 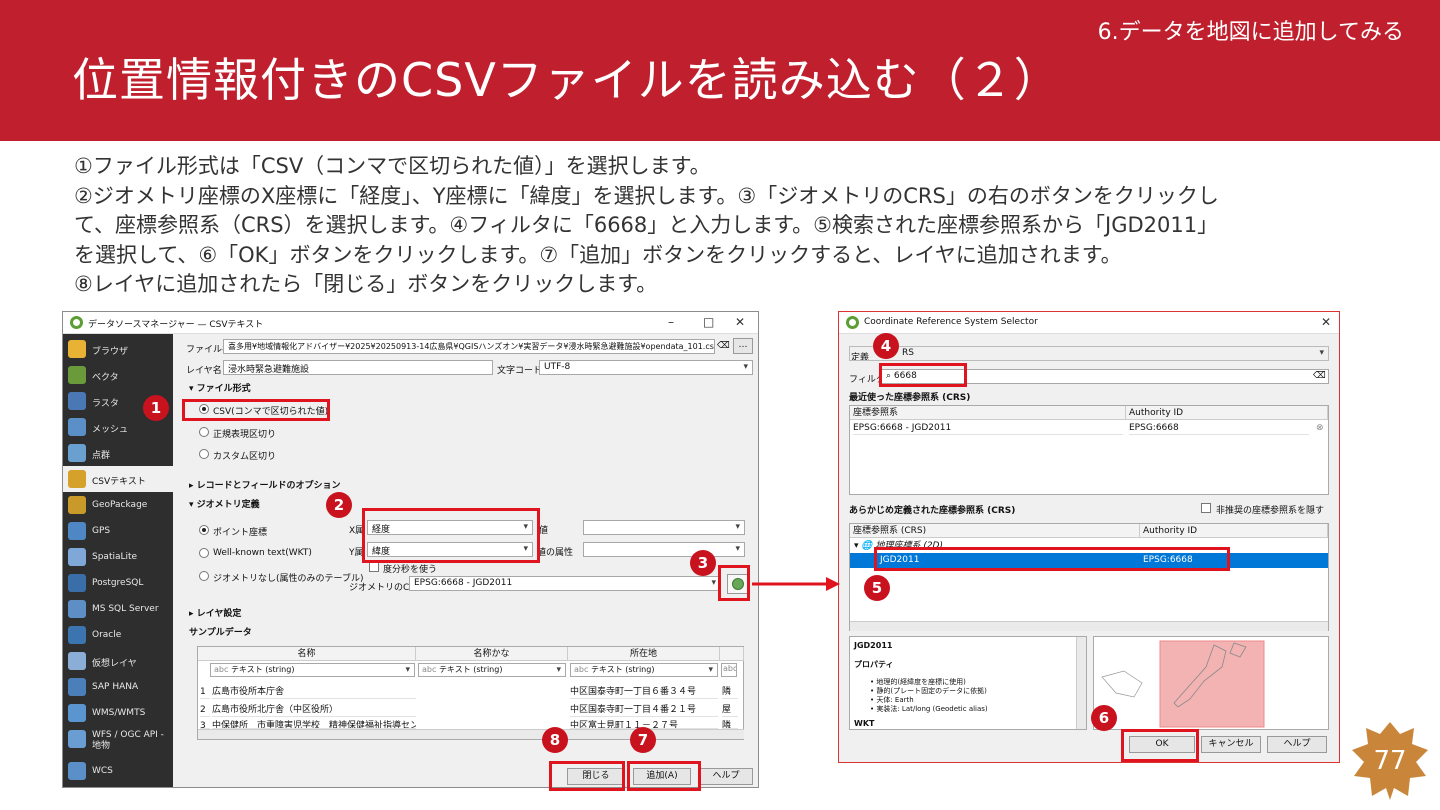 What do you see at coordinates (118, 609) in the screenshot?
I see `sidebar-item-mssql: MS SQL Server` at bounding box center [118, 609].